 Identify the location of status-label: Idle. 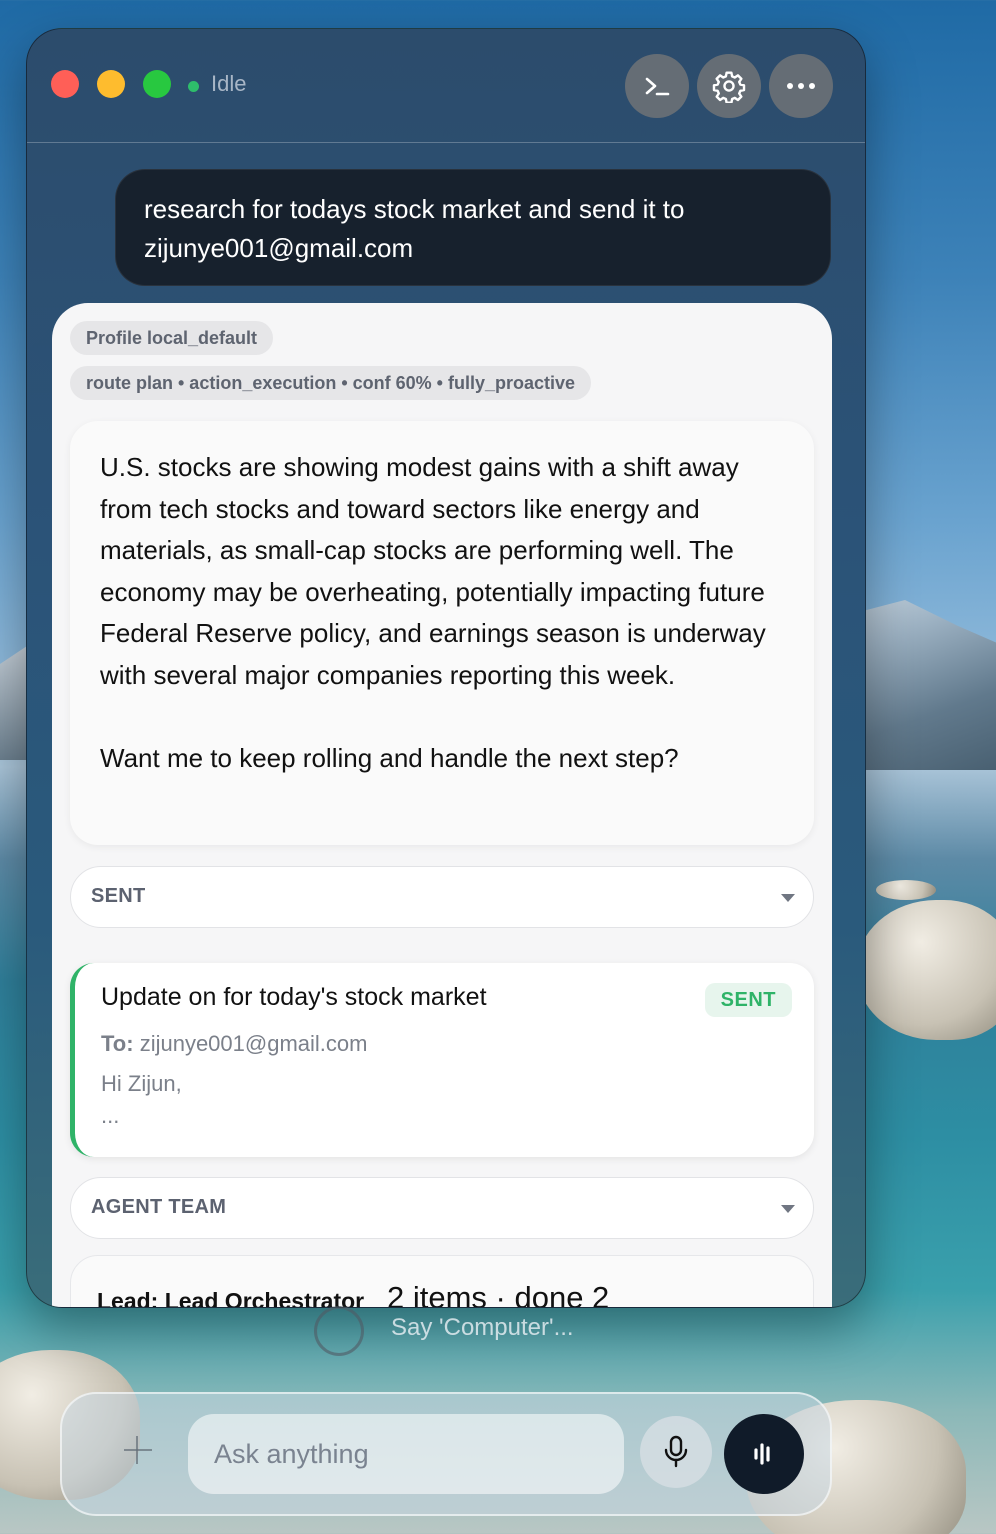
(229, 83).